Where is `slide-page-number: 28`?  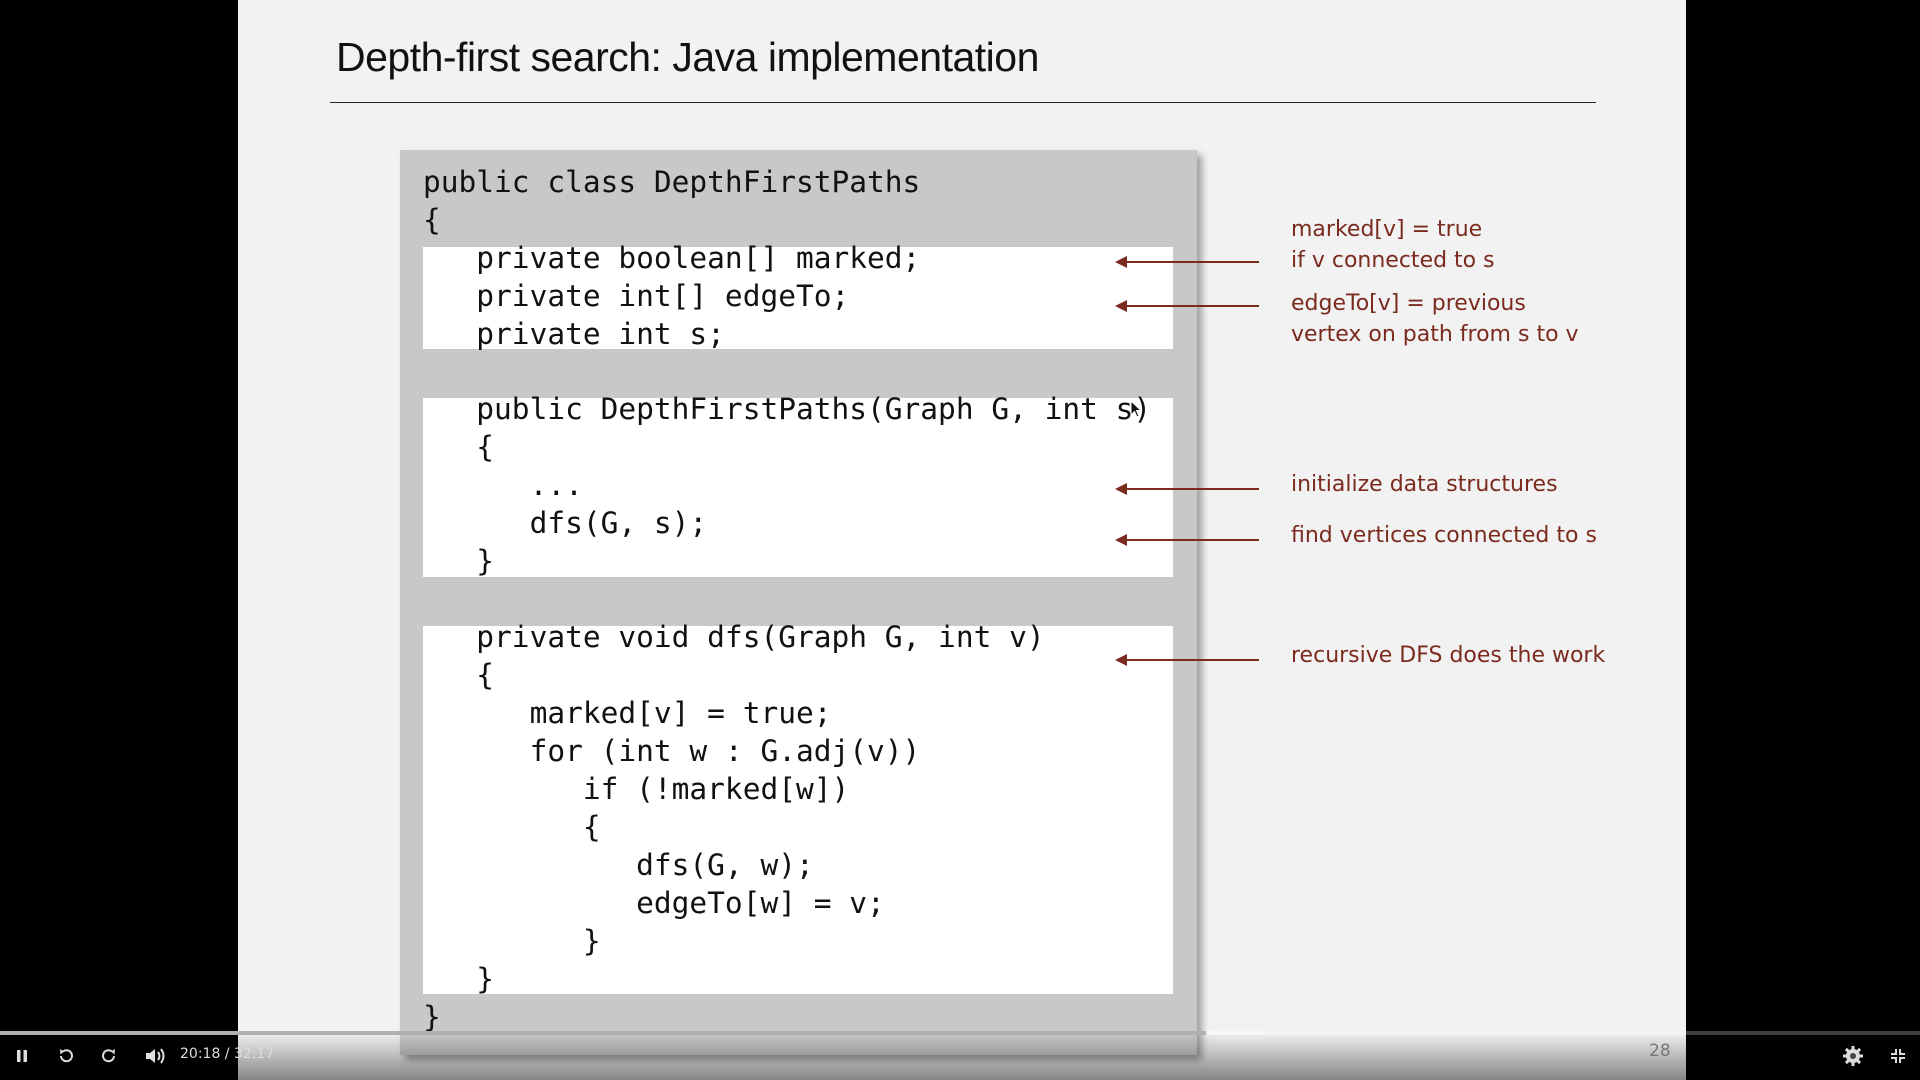 slide-page-number: 28 is located at coordinates (1660, 1051).